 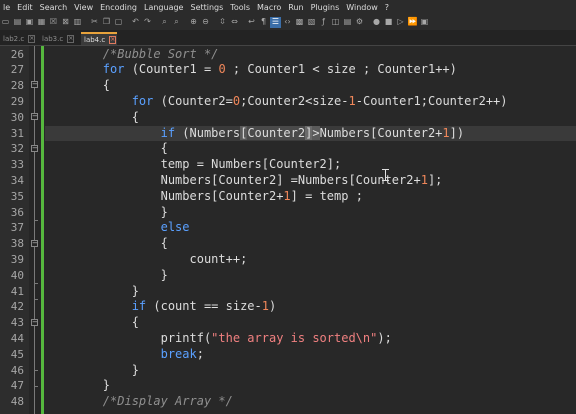 What do you see at coordinates (106, 148) in the screenshot?
I see `code-token: {` at bounding box center [106, 148].